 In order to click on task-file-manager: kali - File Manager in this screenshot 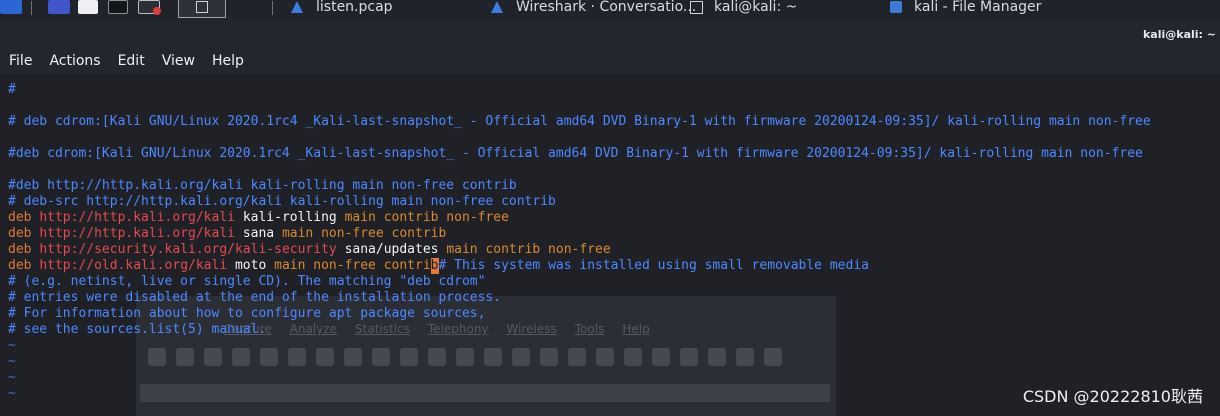, I will do `click(965, 8)`.